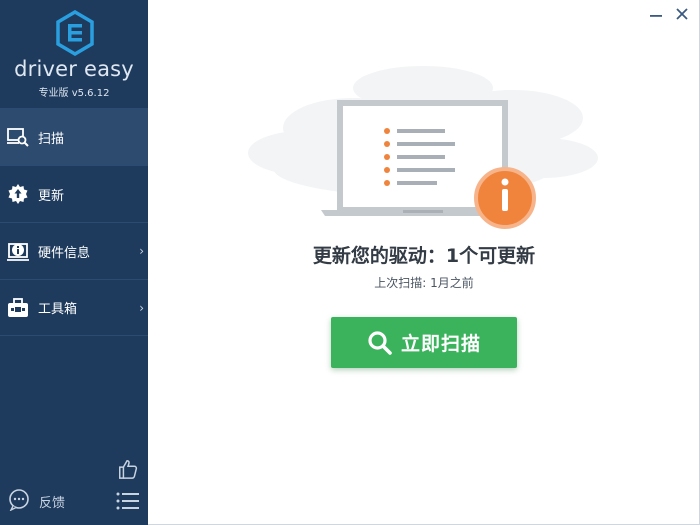  I want to click on sidebar-item-label: 更新, so click(51, 196).